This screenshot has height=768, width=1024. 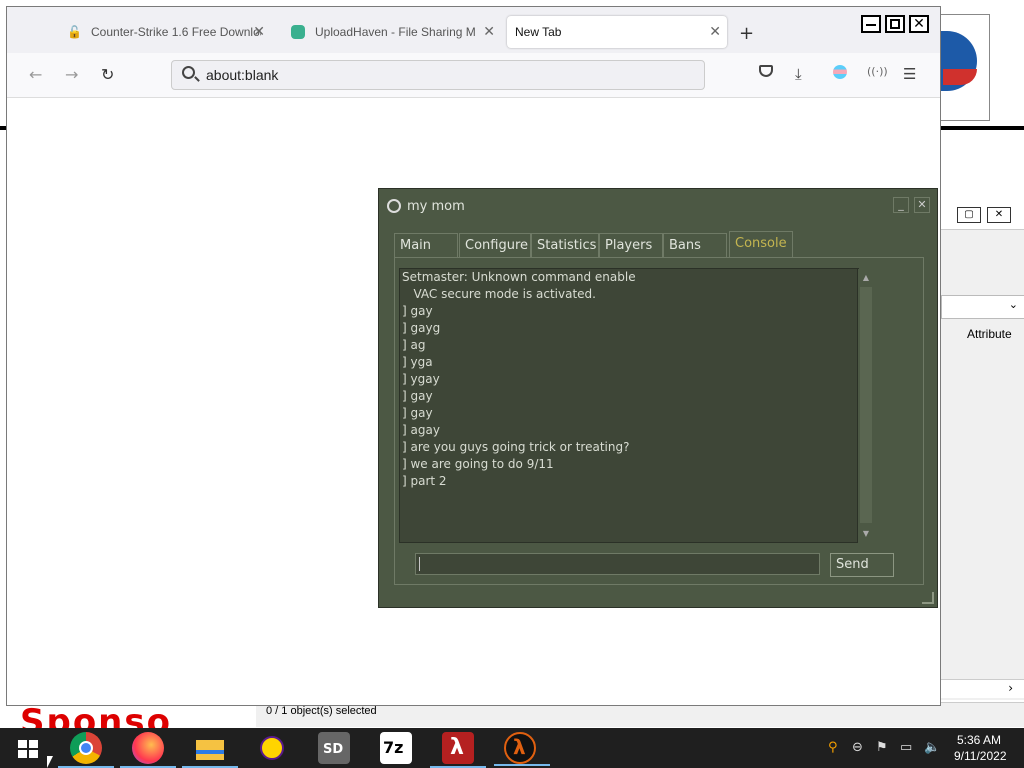 I want to click on side-window-titlebar: ▢ ✕, so click(x=982, y=212).